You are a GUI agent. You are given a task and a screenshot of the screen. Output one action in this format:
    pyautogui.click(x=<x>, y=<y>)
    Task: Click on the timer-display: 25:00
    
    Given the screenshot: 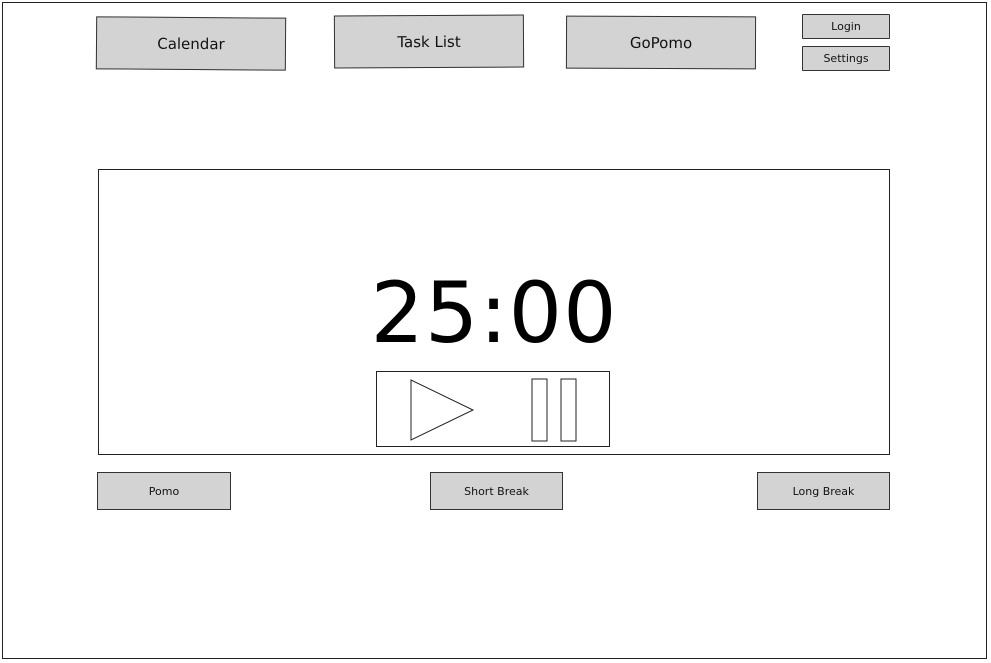 What is the action you would take?
    pyautogui.click(x=494, y=313)
    